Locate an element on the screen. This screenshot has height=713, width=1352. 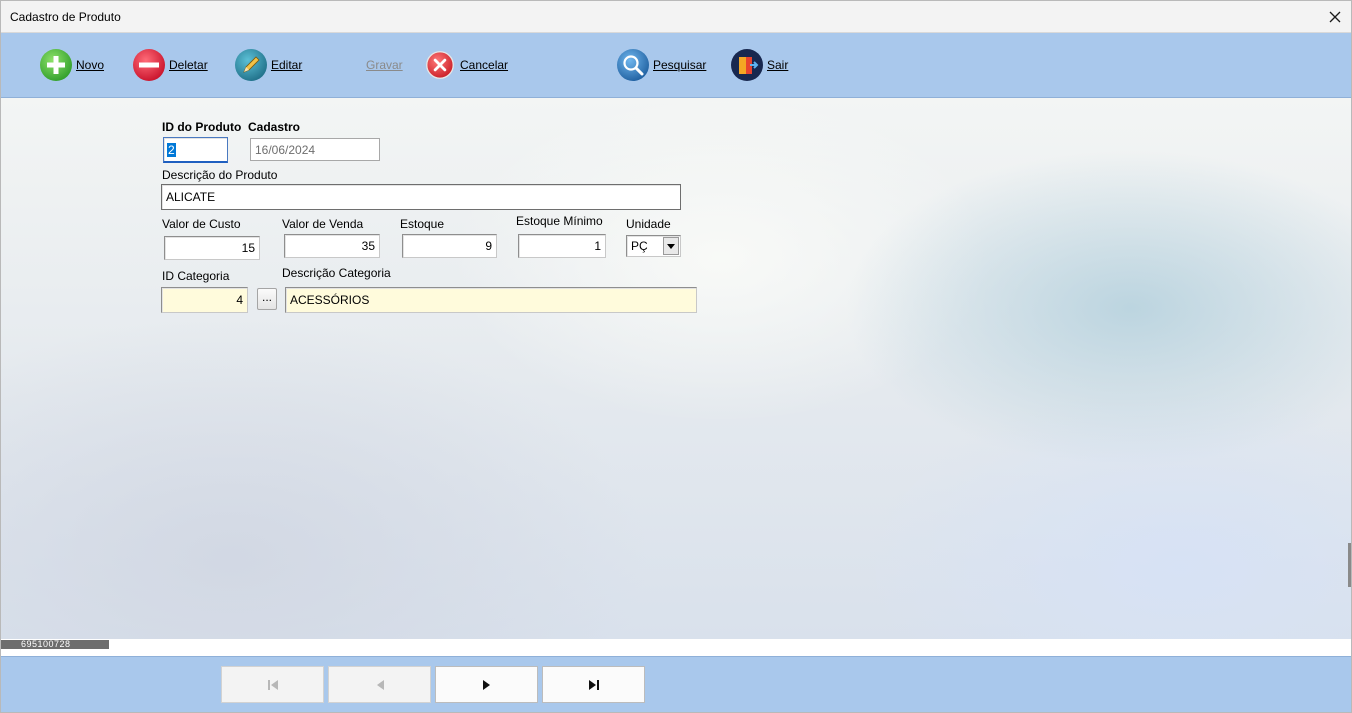
valor-custo-field: 15 is located at coordinates (212, 248).